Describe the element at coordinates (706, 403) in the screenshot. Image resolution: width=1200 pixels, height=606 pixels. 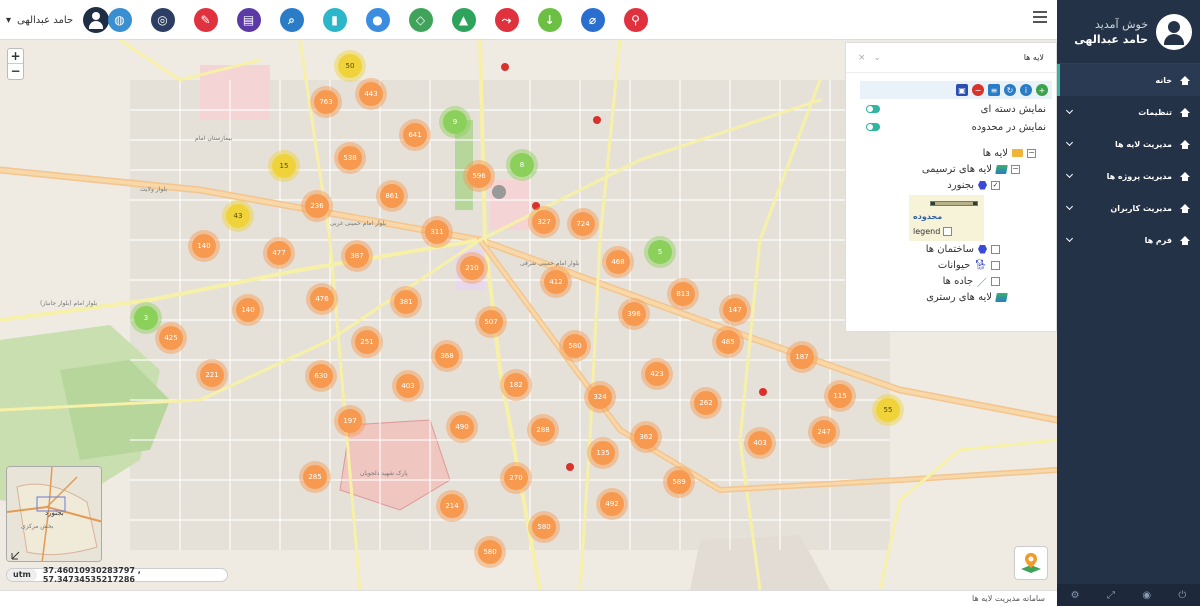
I see `cluster-marker: 262` at that location.